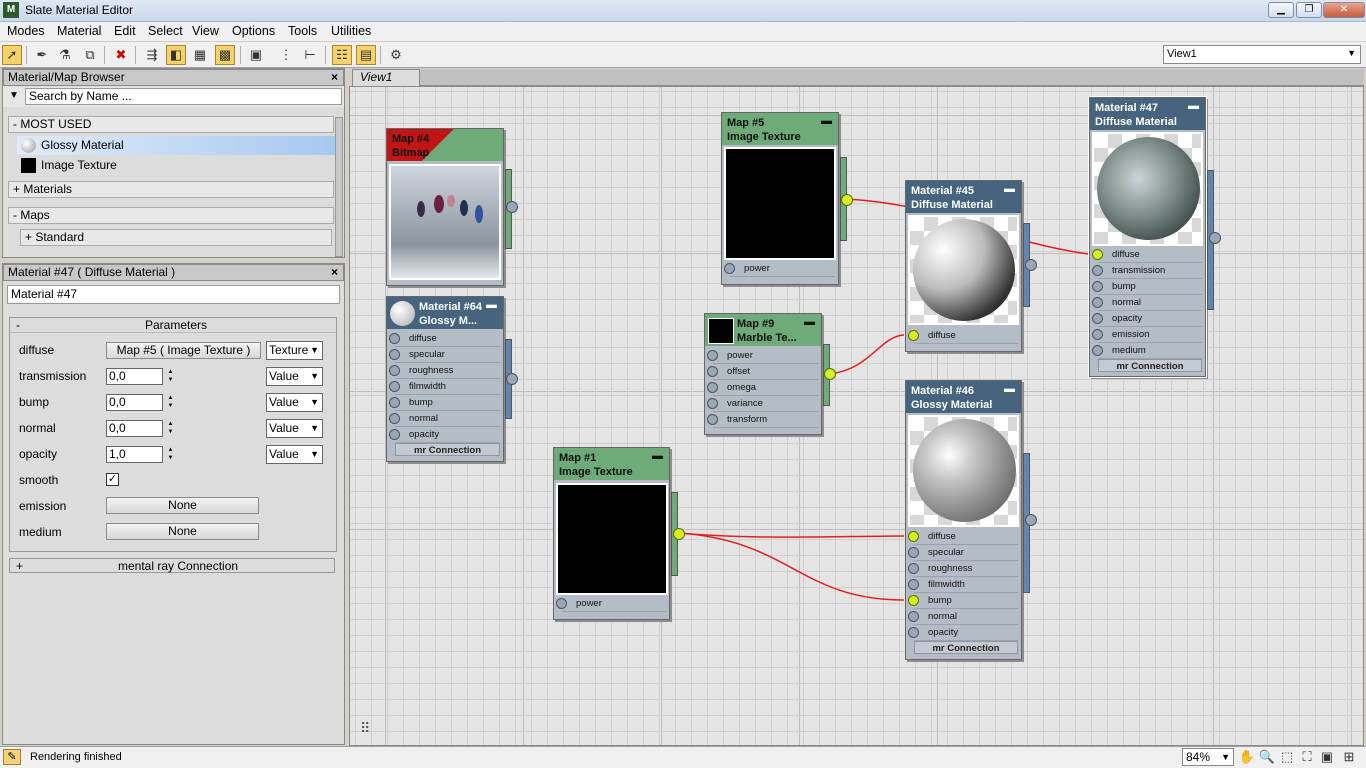 The image size is (1366, 768). I want to click on menu-modes: Modes, so click(26, 31).